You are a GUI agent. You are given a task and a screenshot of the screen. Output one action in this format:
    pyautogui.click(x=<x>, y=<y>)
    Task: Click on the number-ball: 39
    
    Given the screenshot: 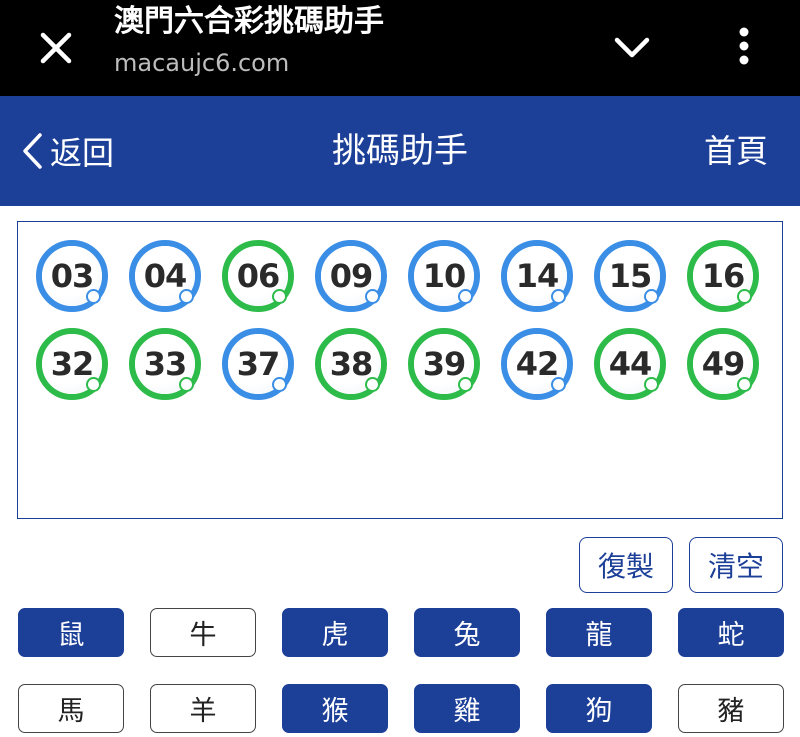 What is the action you would take?
    pyautogui.click(x=444, y=364)
    